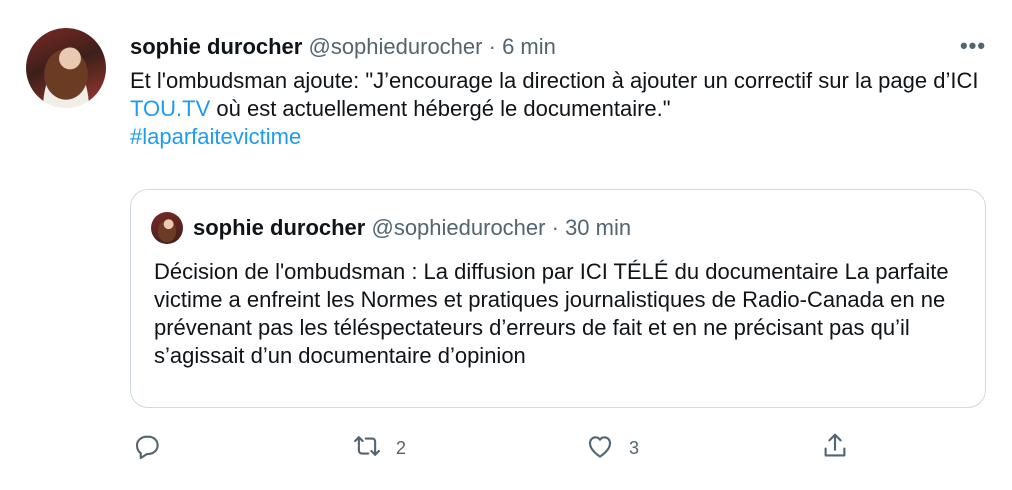  What do you see at coordinates (395, 46) in the screenshot?
I see `author-handle: @sophiedurocher` at bounding box center [395, 46].